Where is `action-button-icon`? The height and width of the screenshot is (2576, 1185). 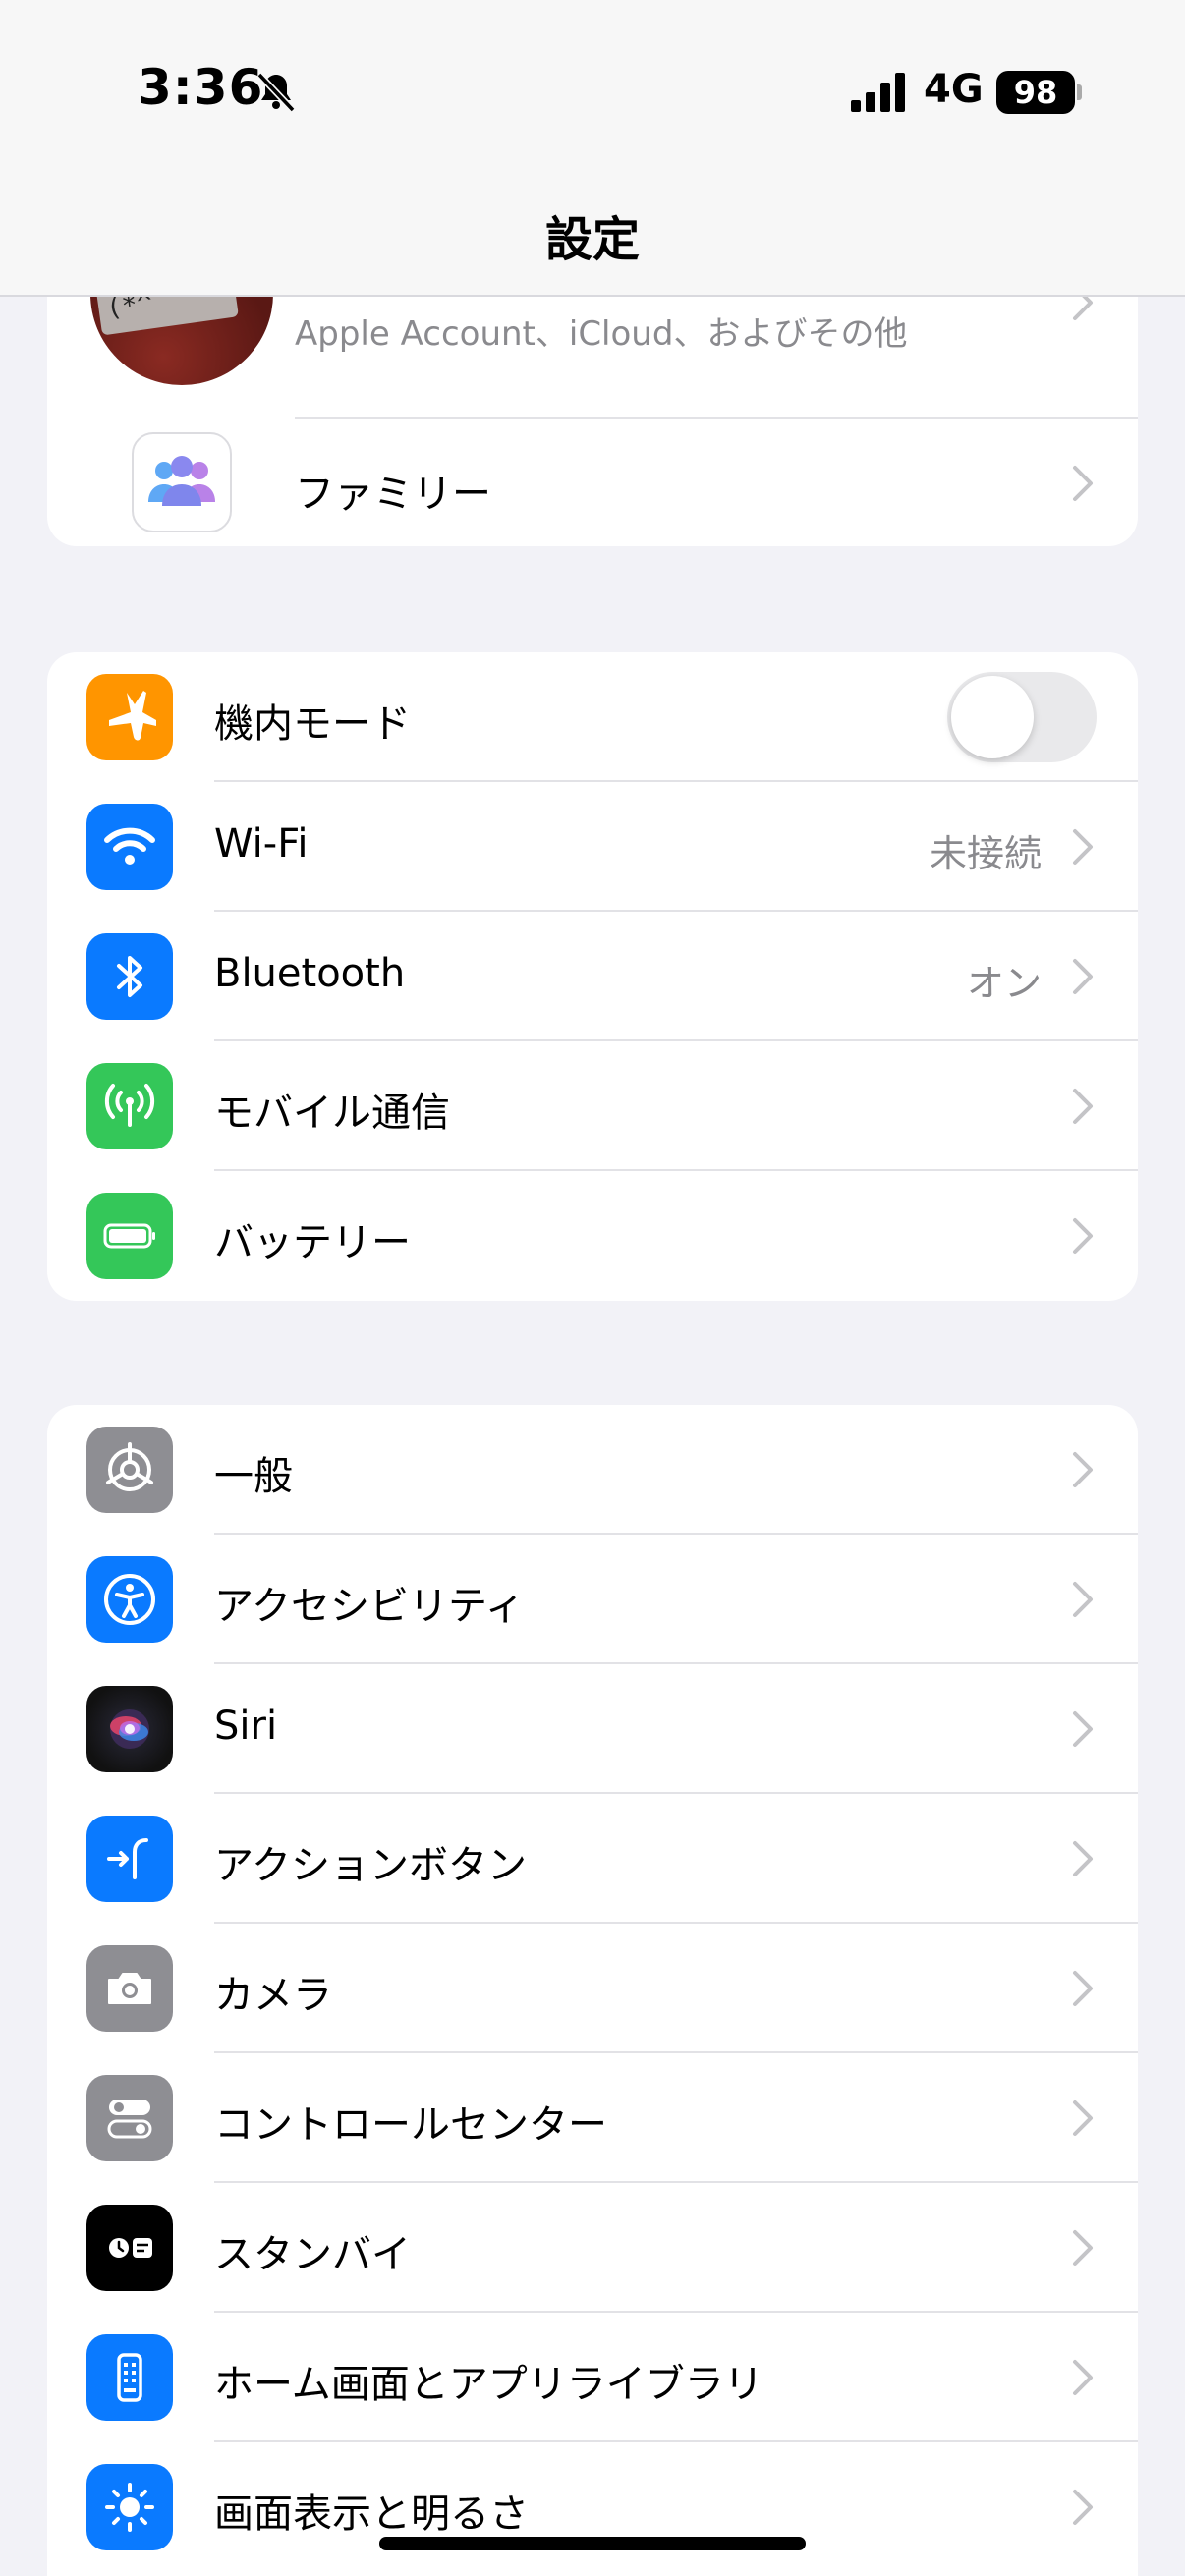
action-button-icon is located at coordinates (130, 1859).